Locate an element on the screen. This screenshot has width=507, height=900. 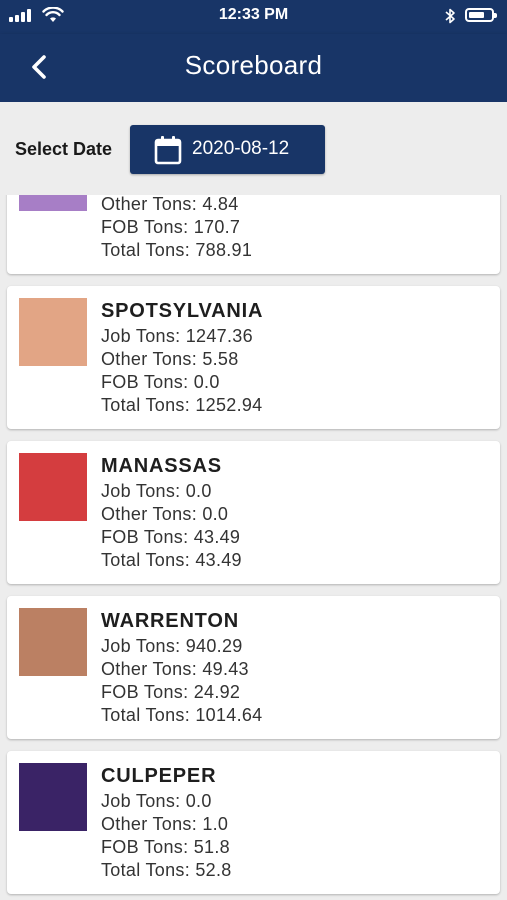
job-tons: Job Tons: 1247.36 is located at coordinates (177, 336).